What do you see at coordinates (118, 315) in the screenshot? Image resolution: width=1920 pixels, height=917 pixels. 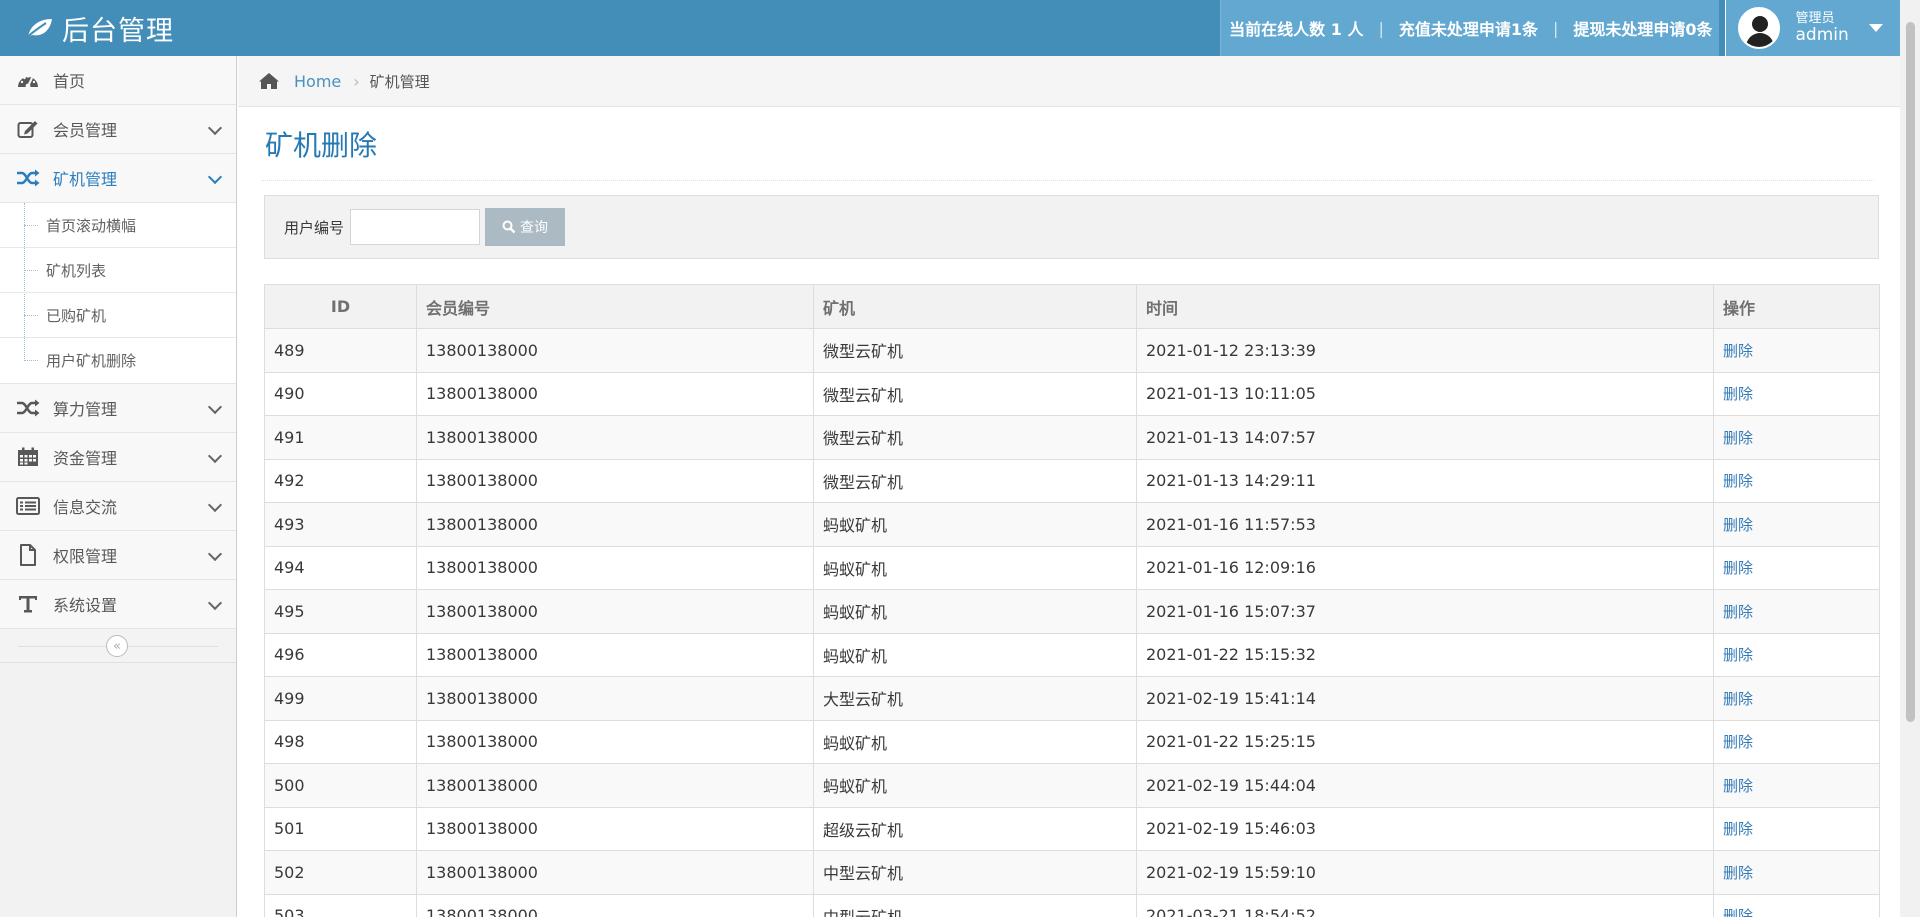 I see `submenu-item-purchased: 已购矿机` at bounding box center [118, 315].